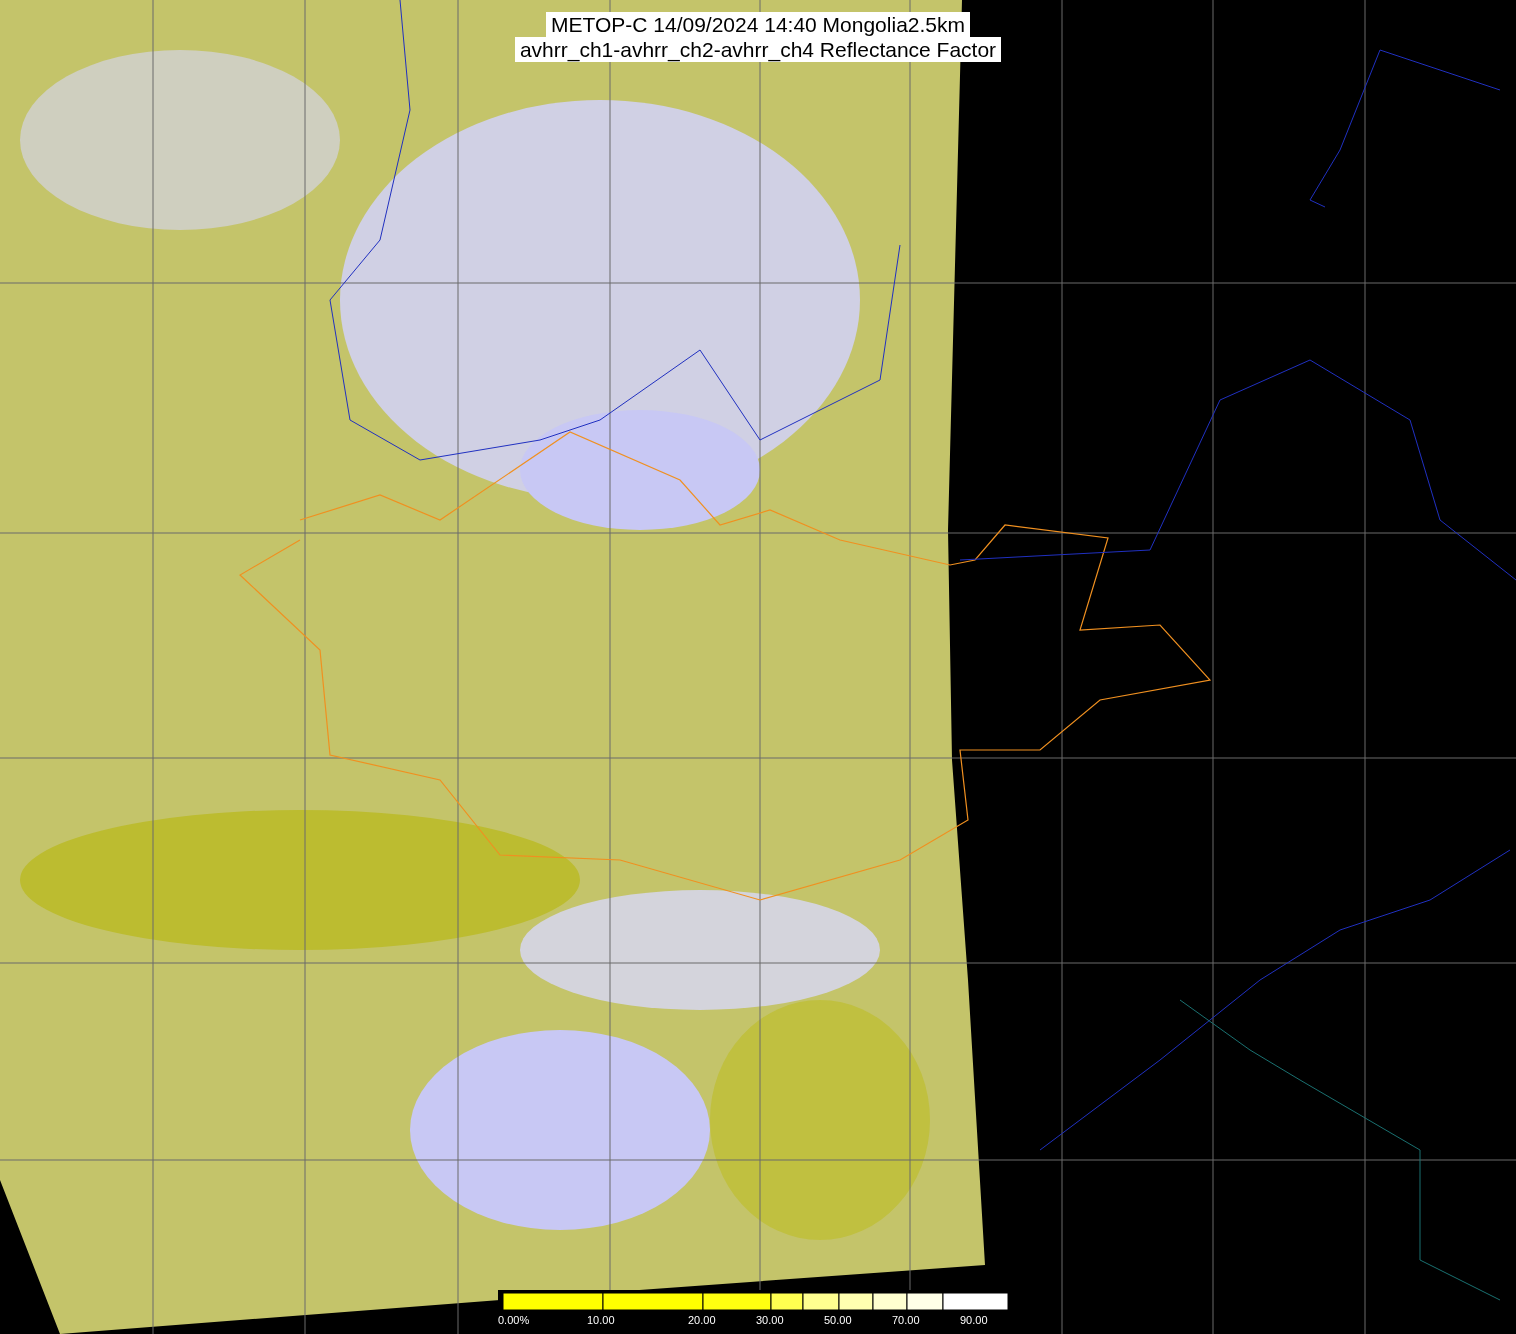  Describe the element at coordinates (758, 24) in the screenshot. I see `map-title: METOP-C 14/09/2024 14:40 Mongolia2.5km` at that location.